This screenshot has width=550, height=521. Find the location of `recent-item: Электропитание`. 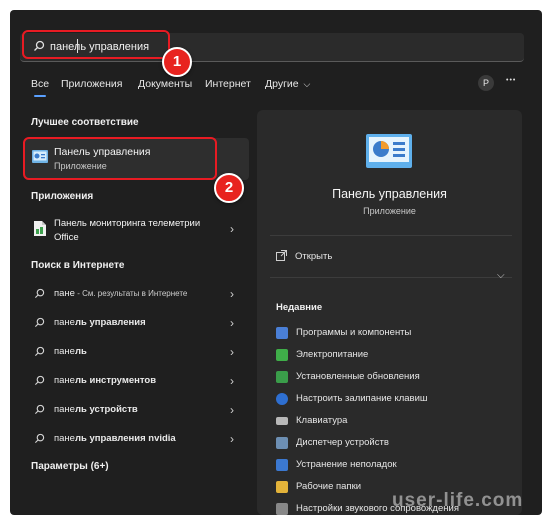

recent-item: Электропитание is located at coordinates (396, 357).